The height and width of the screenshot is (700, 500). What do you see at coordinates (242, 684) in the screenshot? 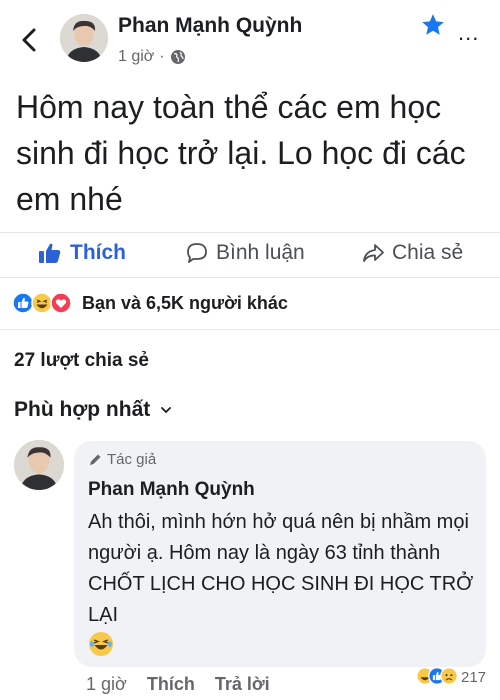
I see `comment-reply-button: Trả lời` at bounding box center [242, 684].